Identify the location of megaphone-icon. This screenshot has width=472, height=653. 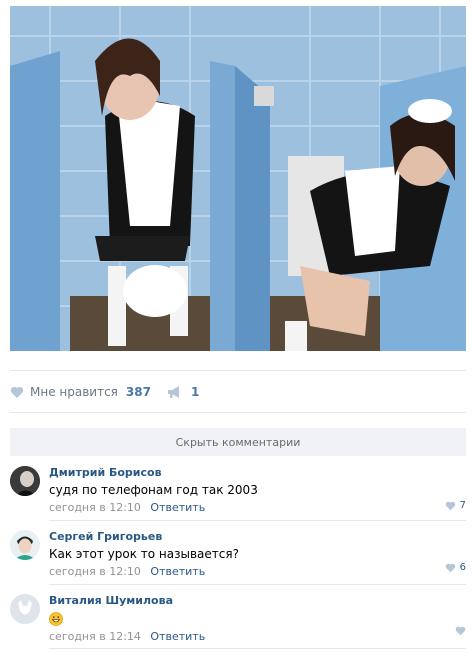
(173, 392).